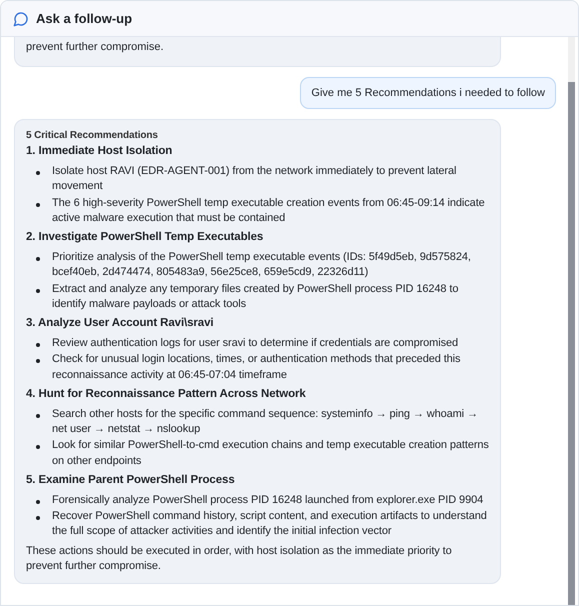 The height and width of the screenshot is (606, 579). Describe the element at coordinates (21, 18) in the screenshot. I see `chat-bubble-icon` at that location.